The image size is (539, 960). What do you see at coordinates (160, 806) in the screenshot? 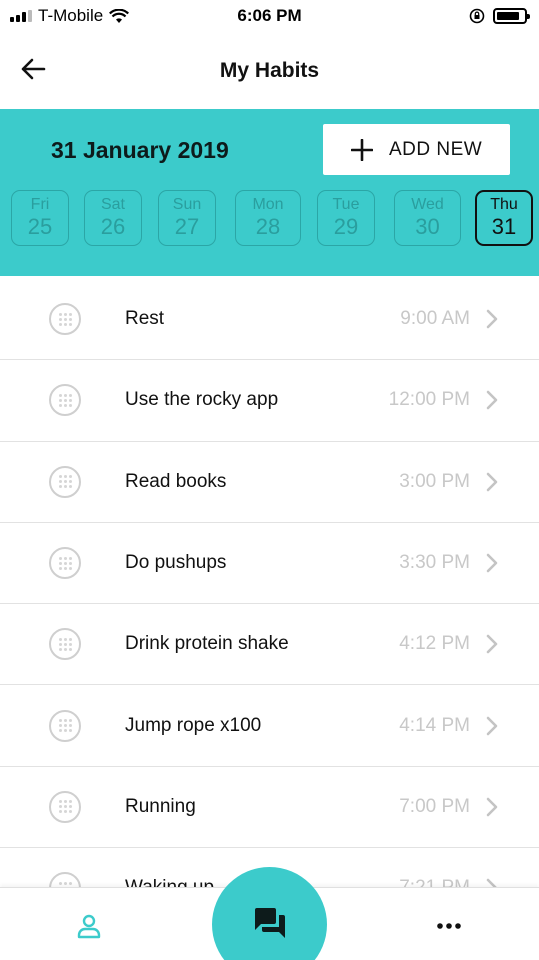
I see `habit-name: Running` at bounding box center [160, 806].